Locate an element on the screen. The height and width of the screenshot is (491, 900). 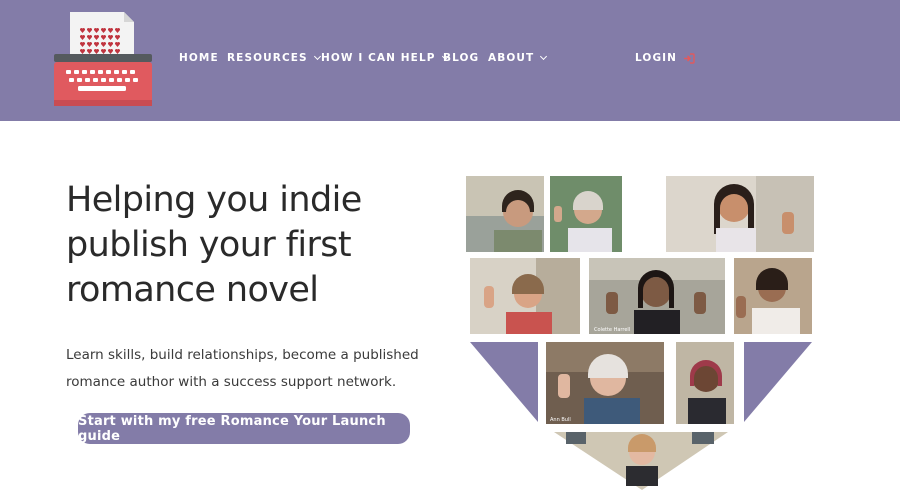
participant-name-tag: Colette Harrell is located at coordinates (612, 330).